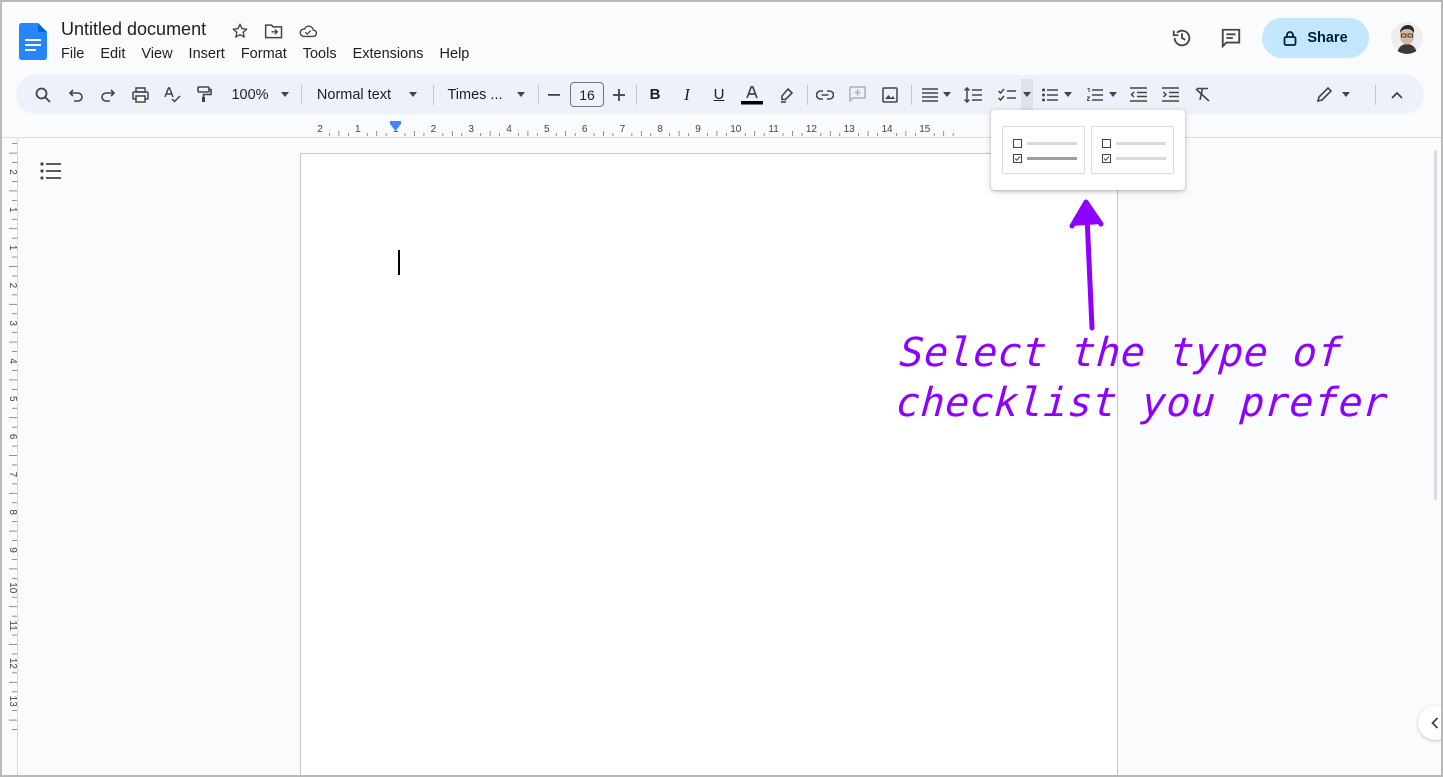 Image resolution: width=1443 pixels, height=777 pixels. What do you see at coordinates (1407, 38) in the screenshot?
I see `avatar` at bounding box center [1407, 38].